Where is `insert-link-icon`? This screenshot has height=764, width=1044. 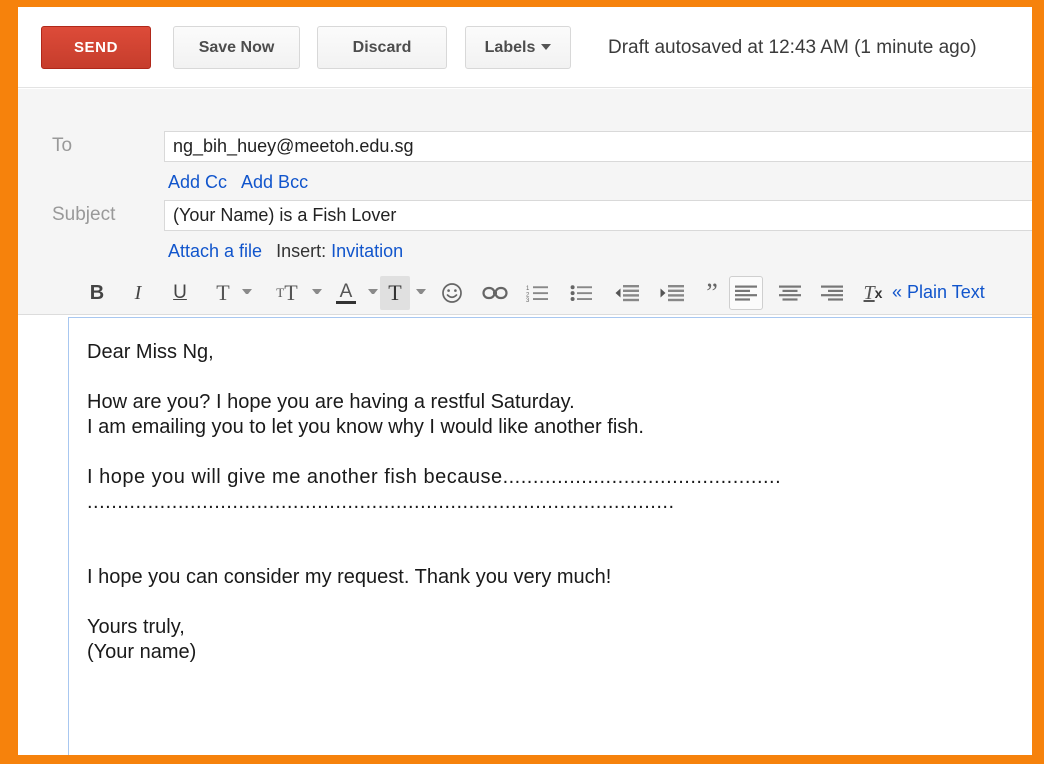
insert-link-icon is located at coordinates (495, 293).